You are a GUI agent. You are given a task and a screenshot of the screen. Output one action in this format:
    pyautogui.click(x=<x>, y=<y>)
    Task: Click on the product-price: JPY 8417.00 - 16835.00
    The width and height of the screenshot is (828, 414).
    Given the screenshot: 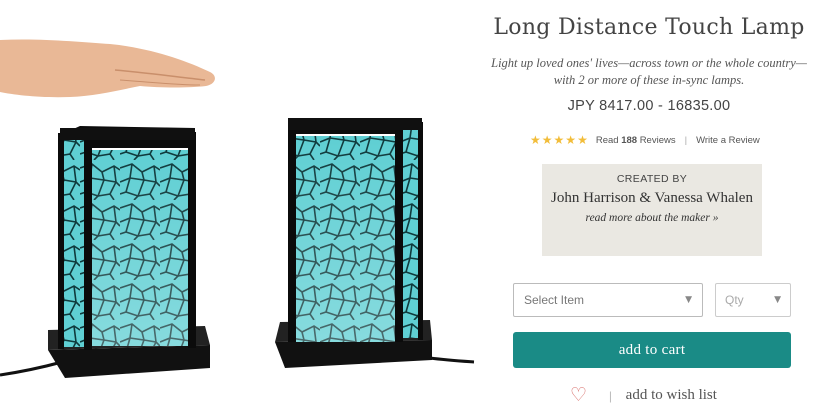 What is the action you would take?
    pyautogui.click(x=649, y=106)
    